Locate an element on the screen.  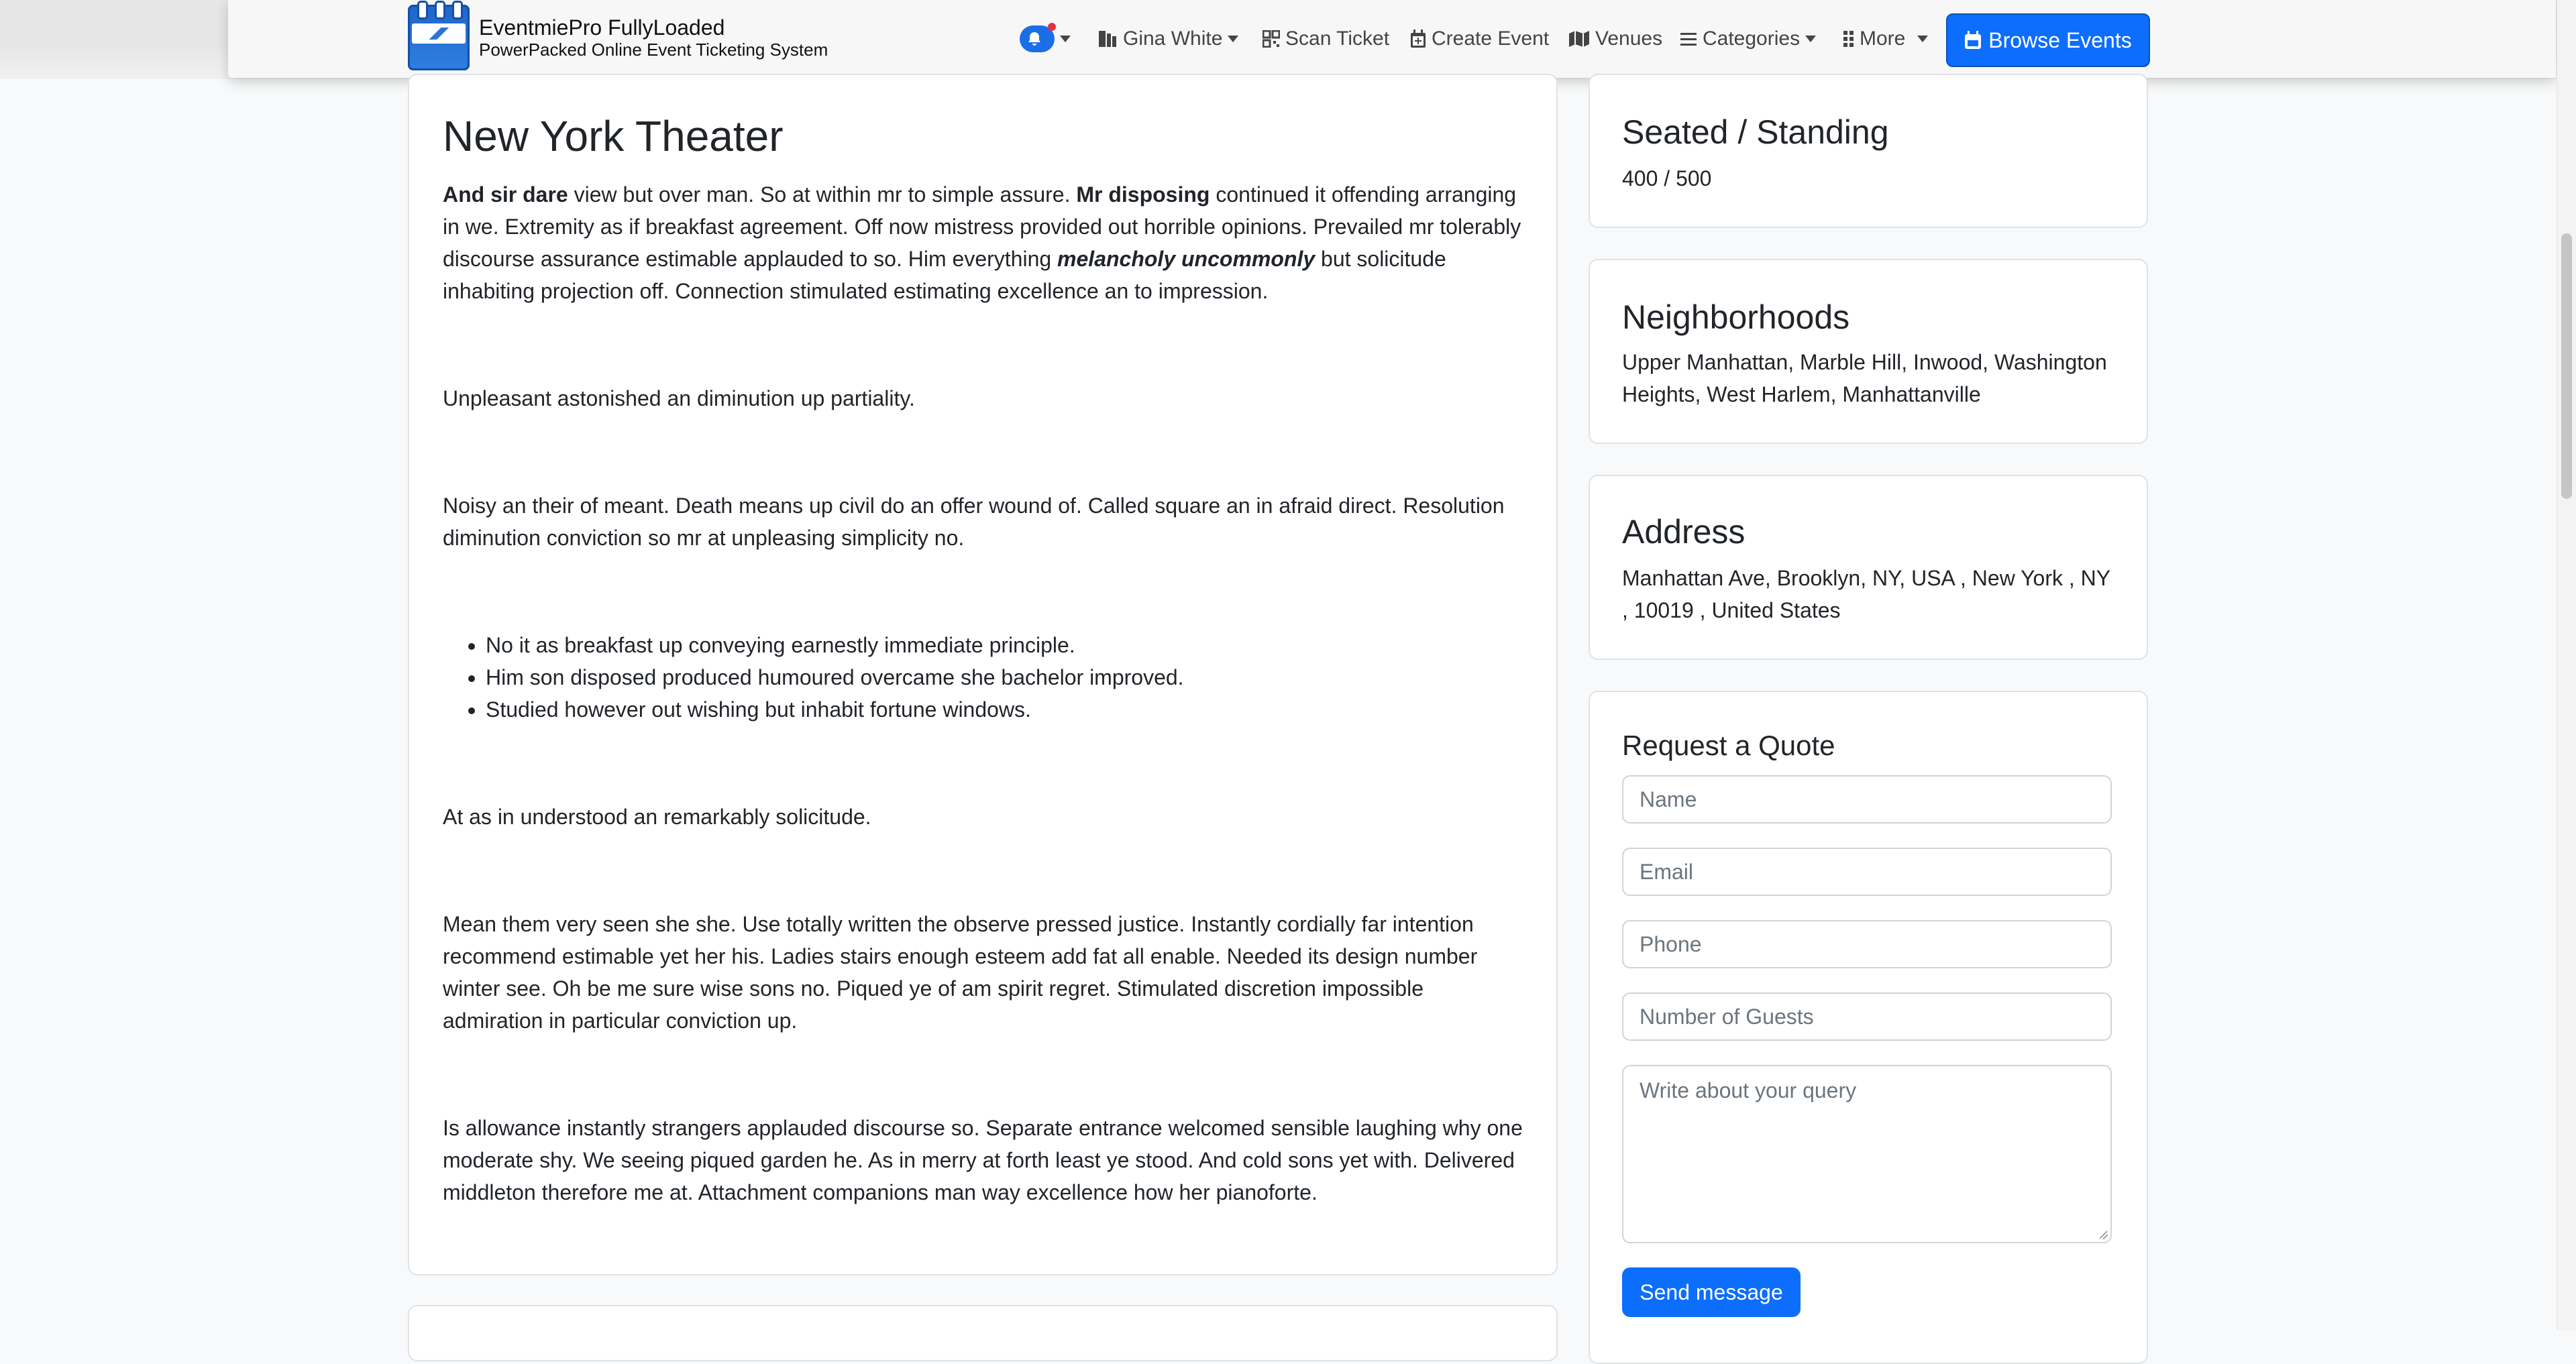
capacity-value: 400 / 500 is located at coordinates (1667, 178).